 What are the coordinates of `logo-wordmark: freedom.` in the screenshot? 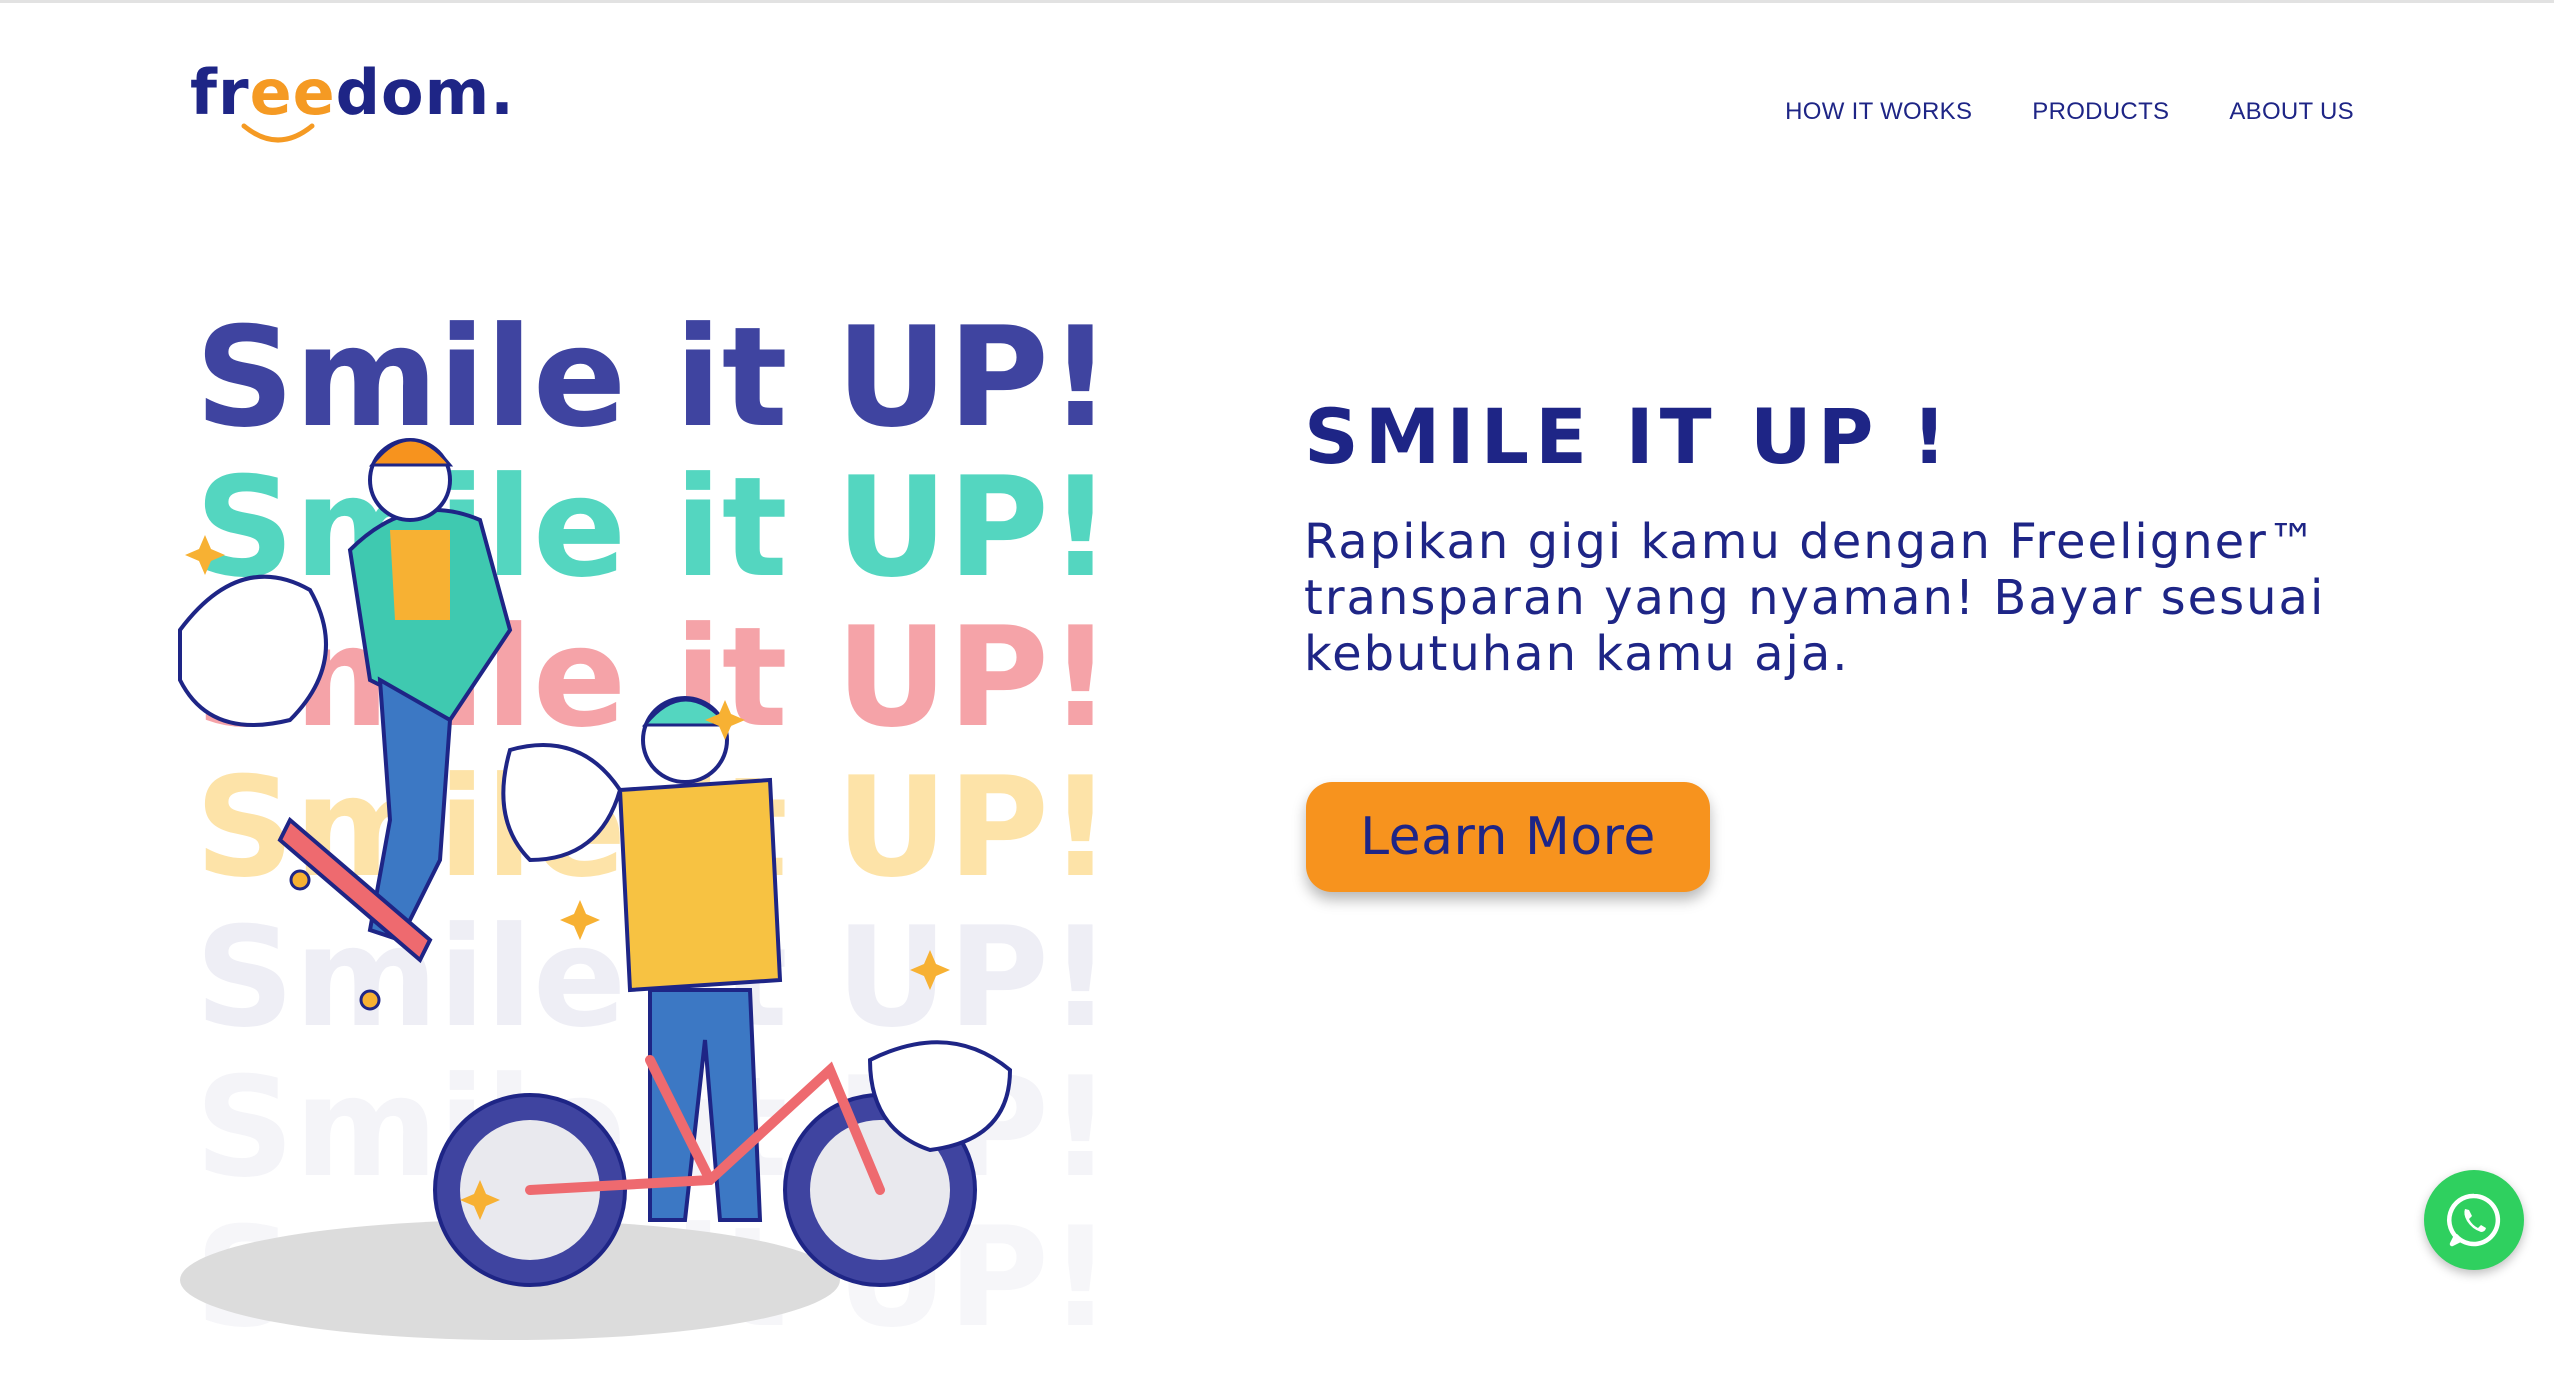 It's located at (352, 92).